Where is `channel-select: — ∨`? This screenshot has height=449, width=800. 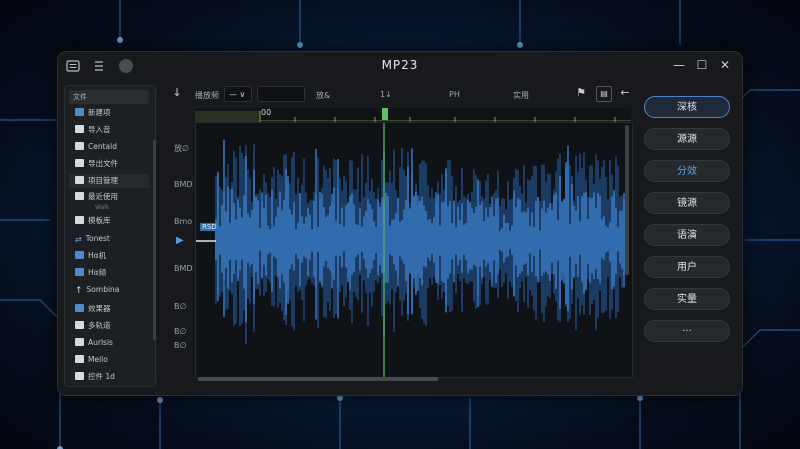
channel-select: — ∨ is located at coordinates (238, 94).